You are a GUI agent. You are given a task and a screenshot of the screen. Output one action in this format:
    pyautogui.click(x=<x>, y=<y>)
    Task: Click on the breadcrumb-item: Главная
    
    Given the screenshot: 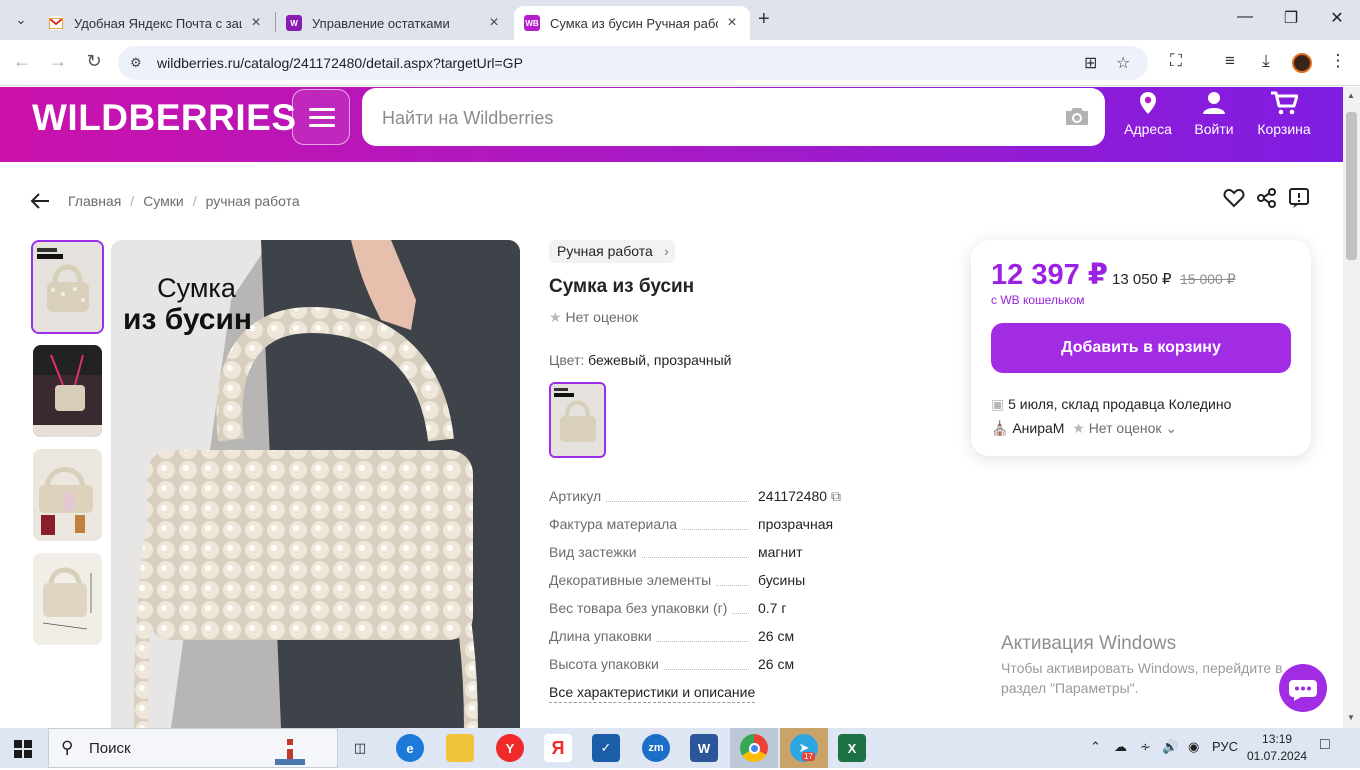 What is the action you would take?
    pyautogui.click(x=94, y=201)
    